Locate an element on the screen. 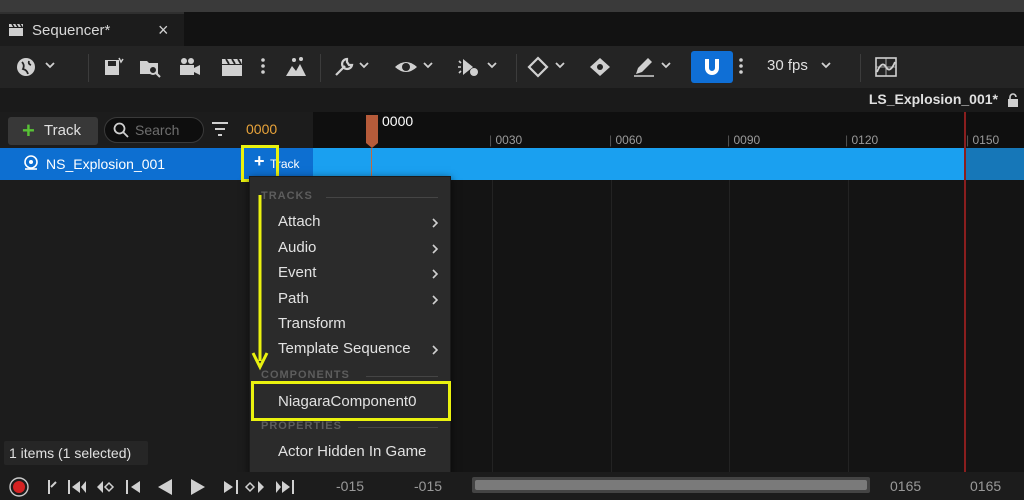 The width and height of the screenshot is (1024, 500). camera-icon is located at coordinates (190, 67).